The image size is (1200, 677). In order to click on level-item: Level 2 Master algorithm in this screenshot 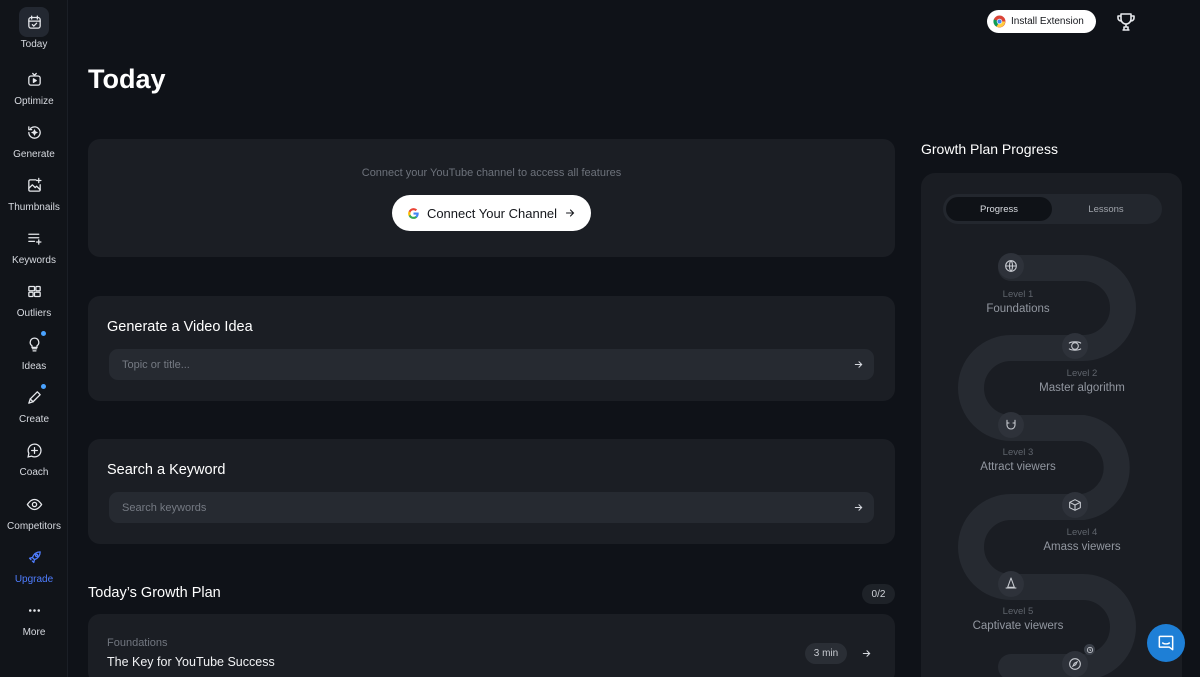, I will do `click(1082, 381)`.